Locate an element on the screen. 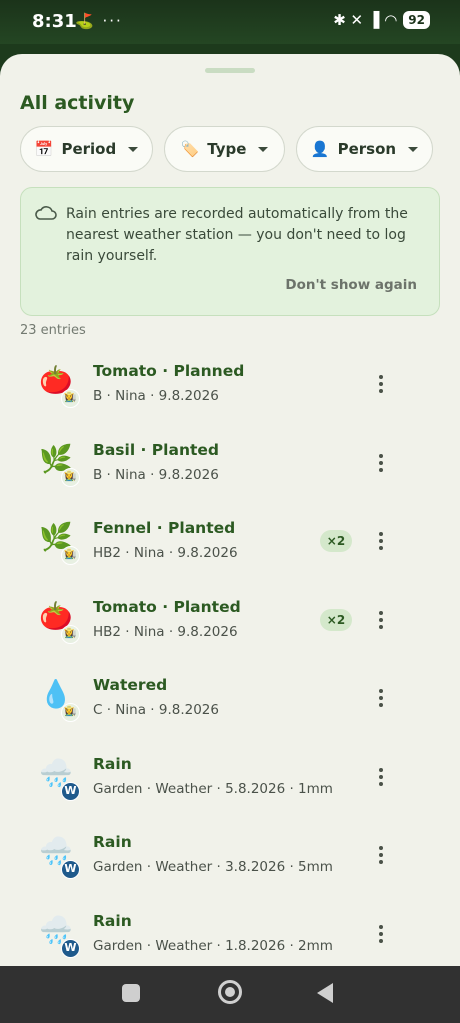  recents-icon is located at coordinates (131, 993).